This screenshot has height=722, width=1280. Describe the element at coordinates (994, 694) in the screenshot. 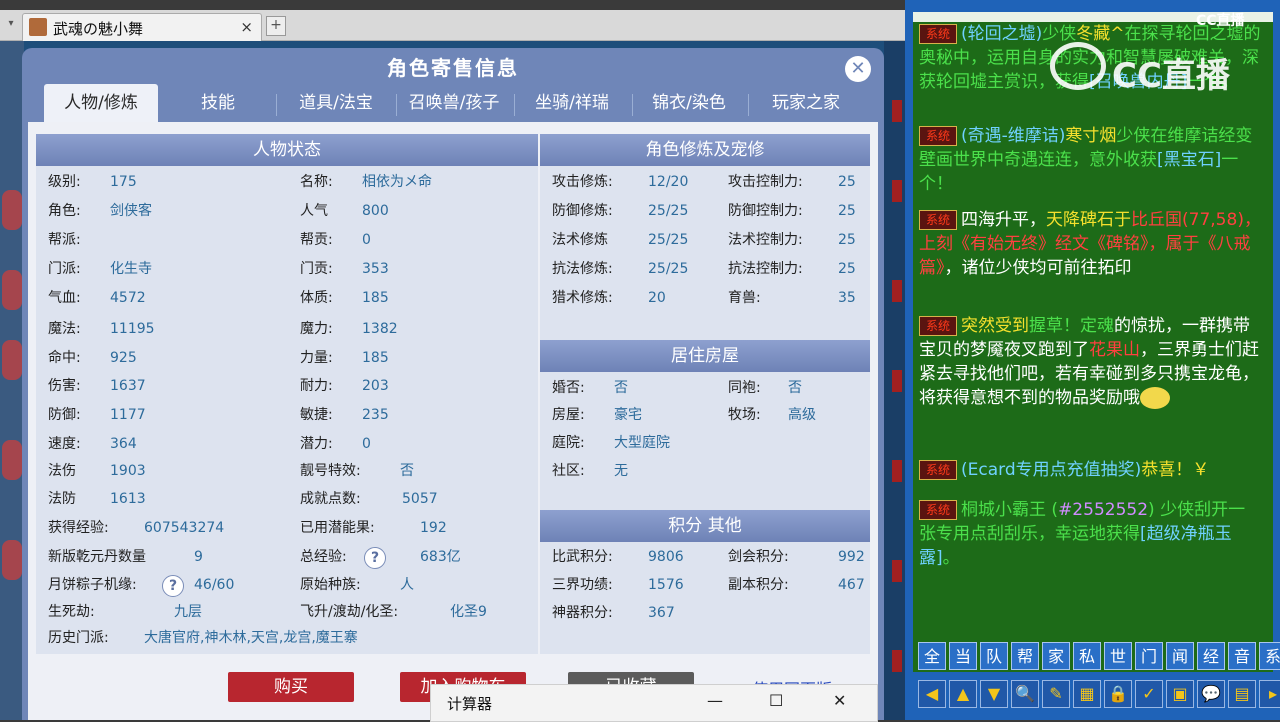

I see `arrow-down-icon: ▼` at that location.